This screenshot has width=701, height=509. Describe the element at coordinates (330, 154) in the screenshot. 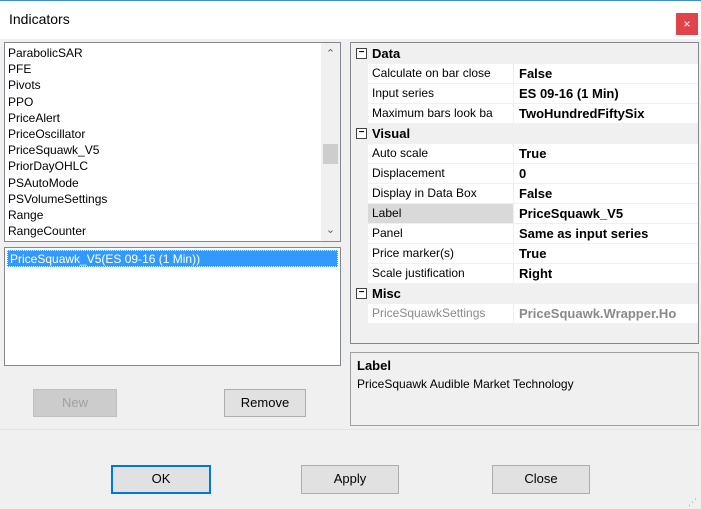

I see `scrollbar-thumb` at that location.